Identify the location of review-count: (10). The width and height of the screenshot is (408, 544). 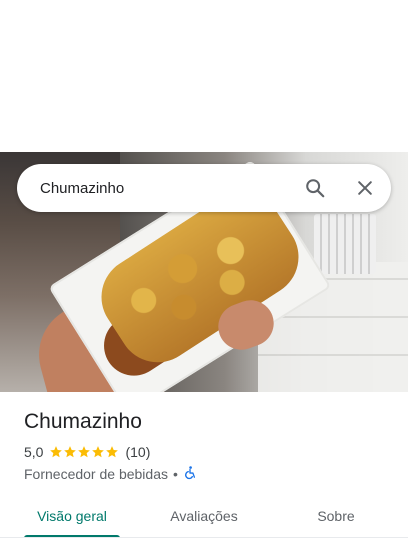
(137, 452).